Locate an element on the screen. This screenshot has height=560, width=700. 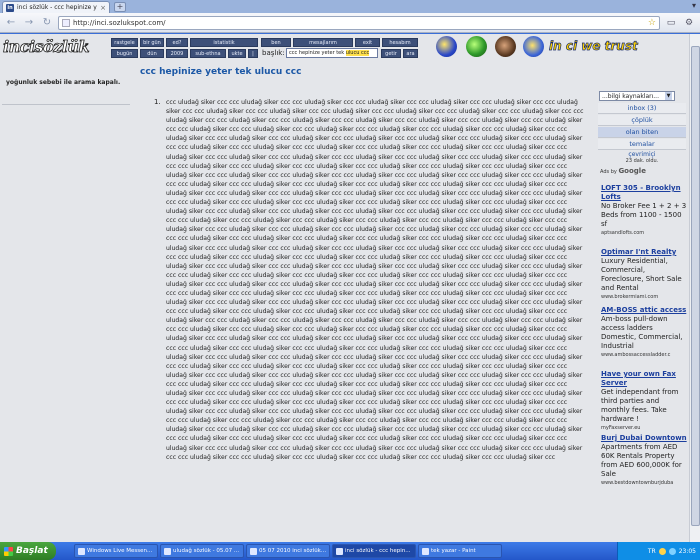
ad-url: aptsandlofts.com is located at coordinates (645, 233).